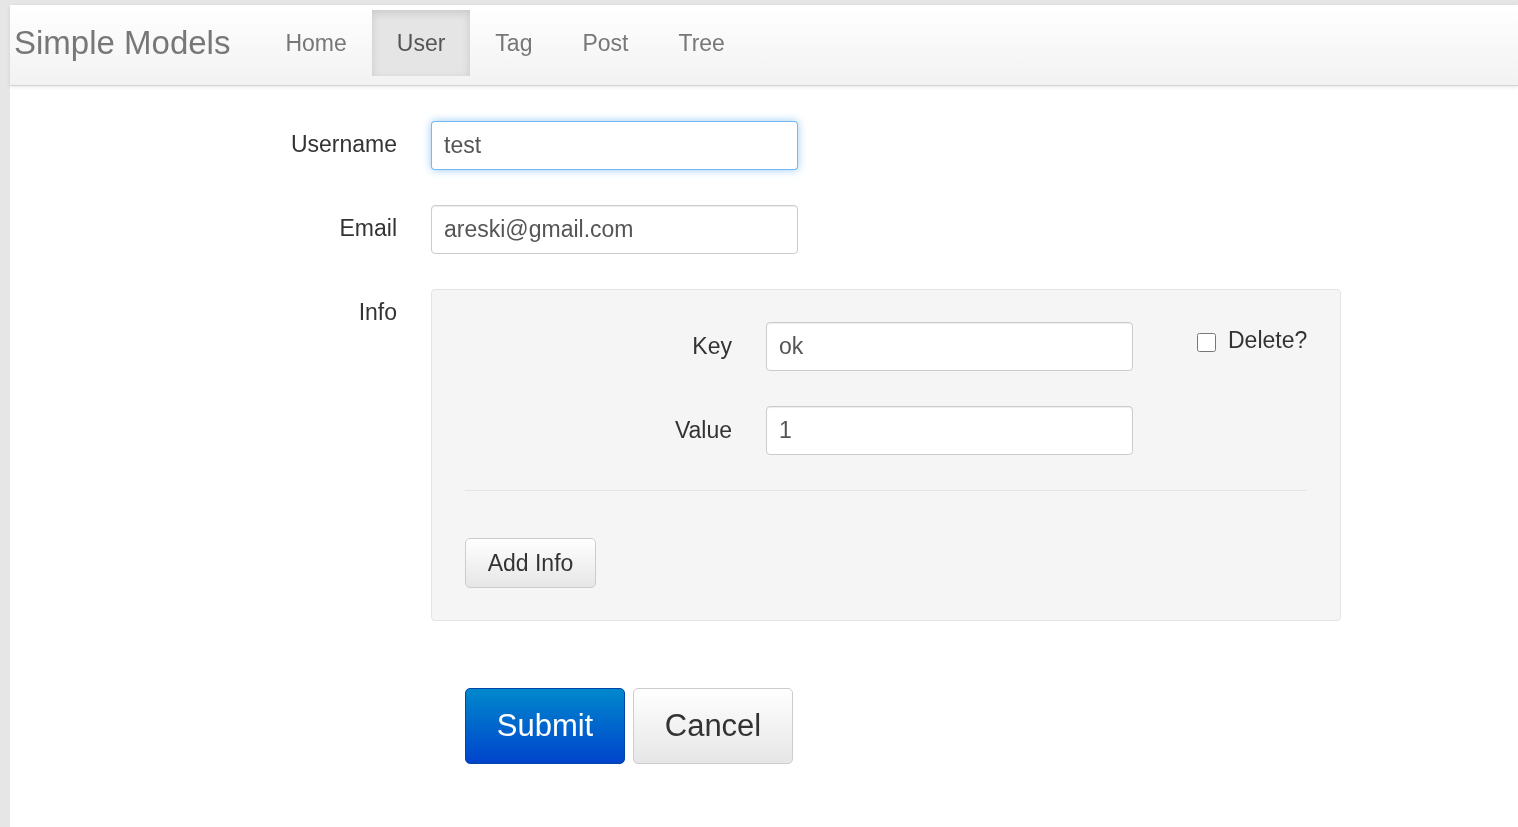  Describe the element at coordinates (713, 726) in the screenshot. I see `cancel-button: Cancel` at that location.